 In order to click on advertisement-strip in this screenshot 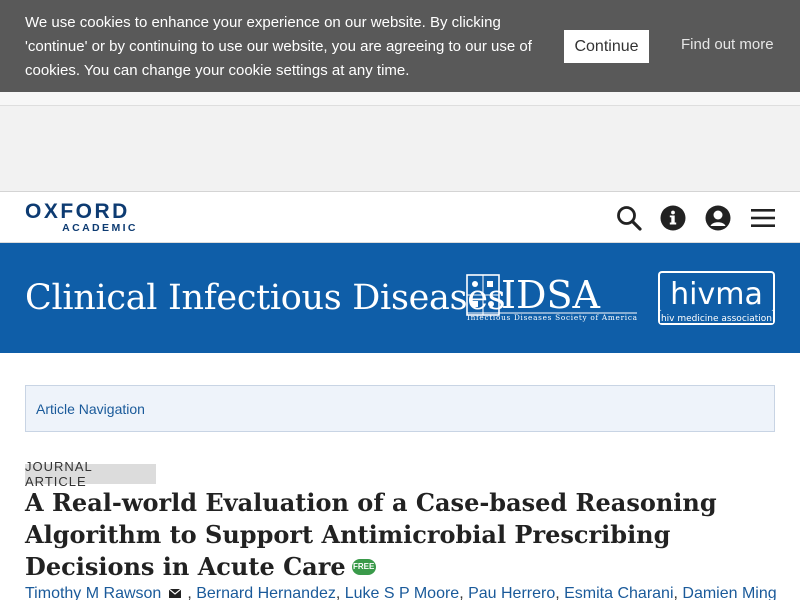, I will do `click(400, 99)`.